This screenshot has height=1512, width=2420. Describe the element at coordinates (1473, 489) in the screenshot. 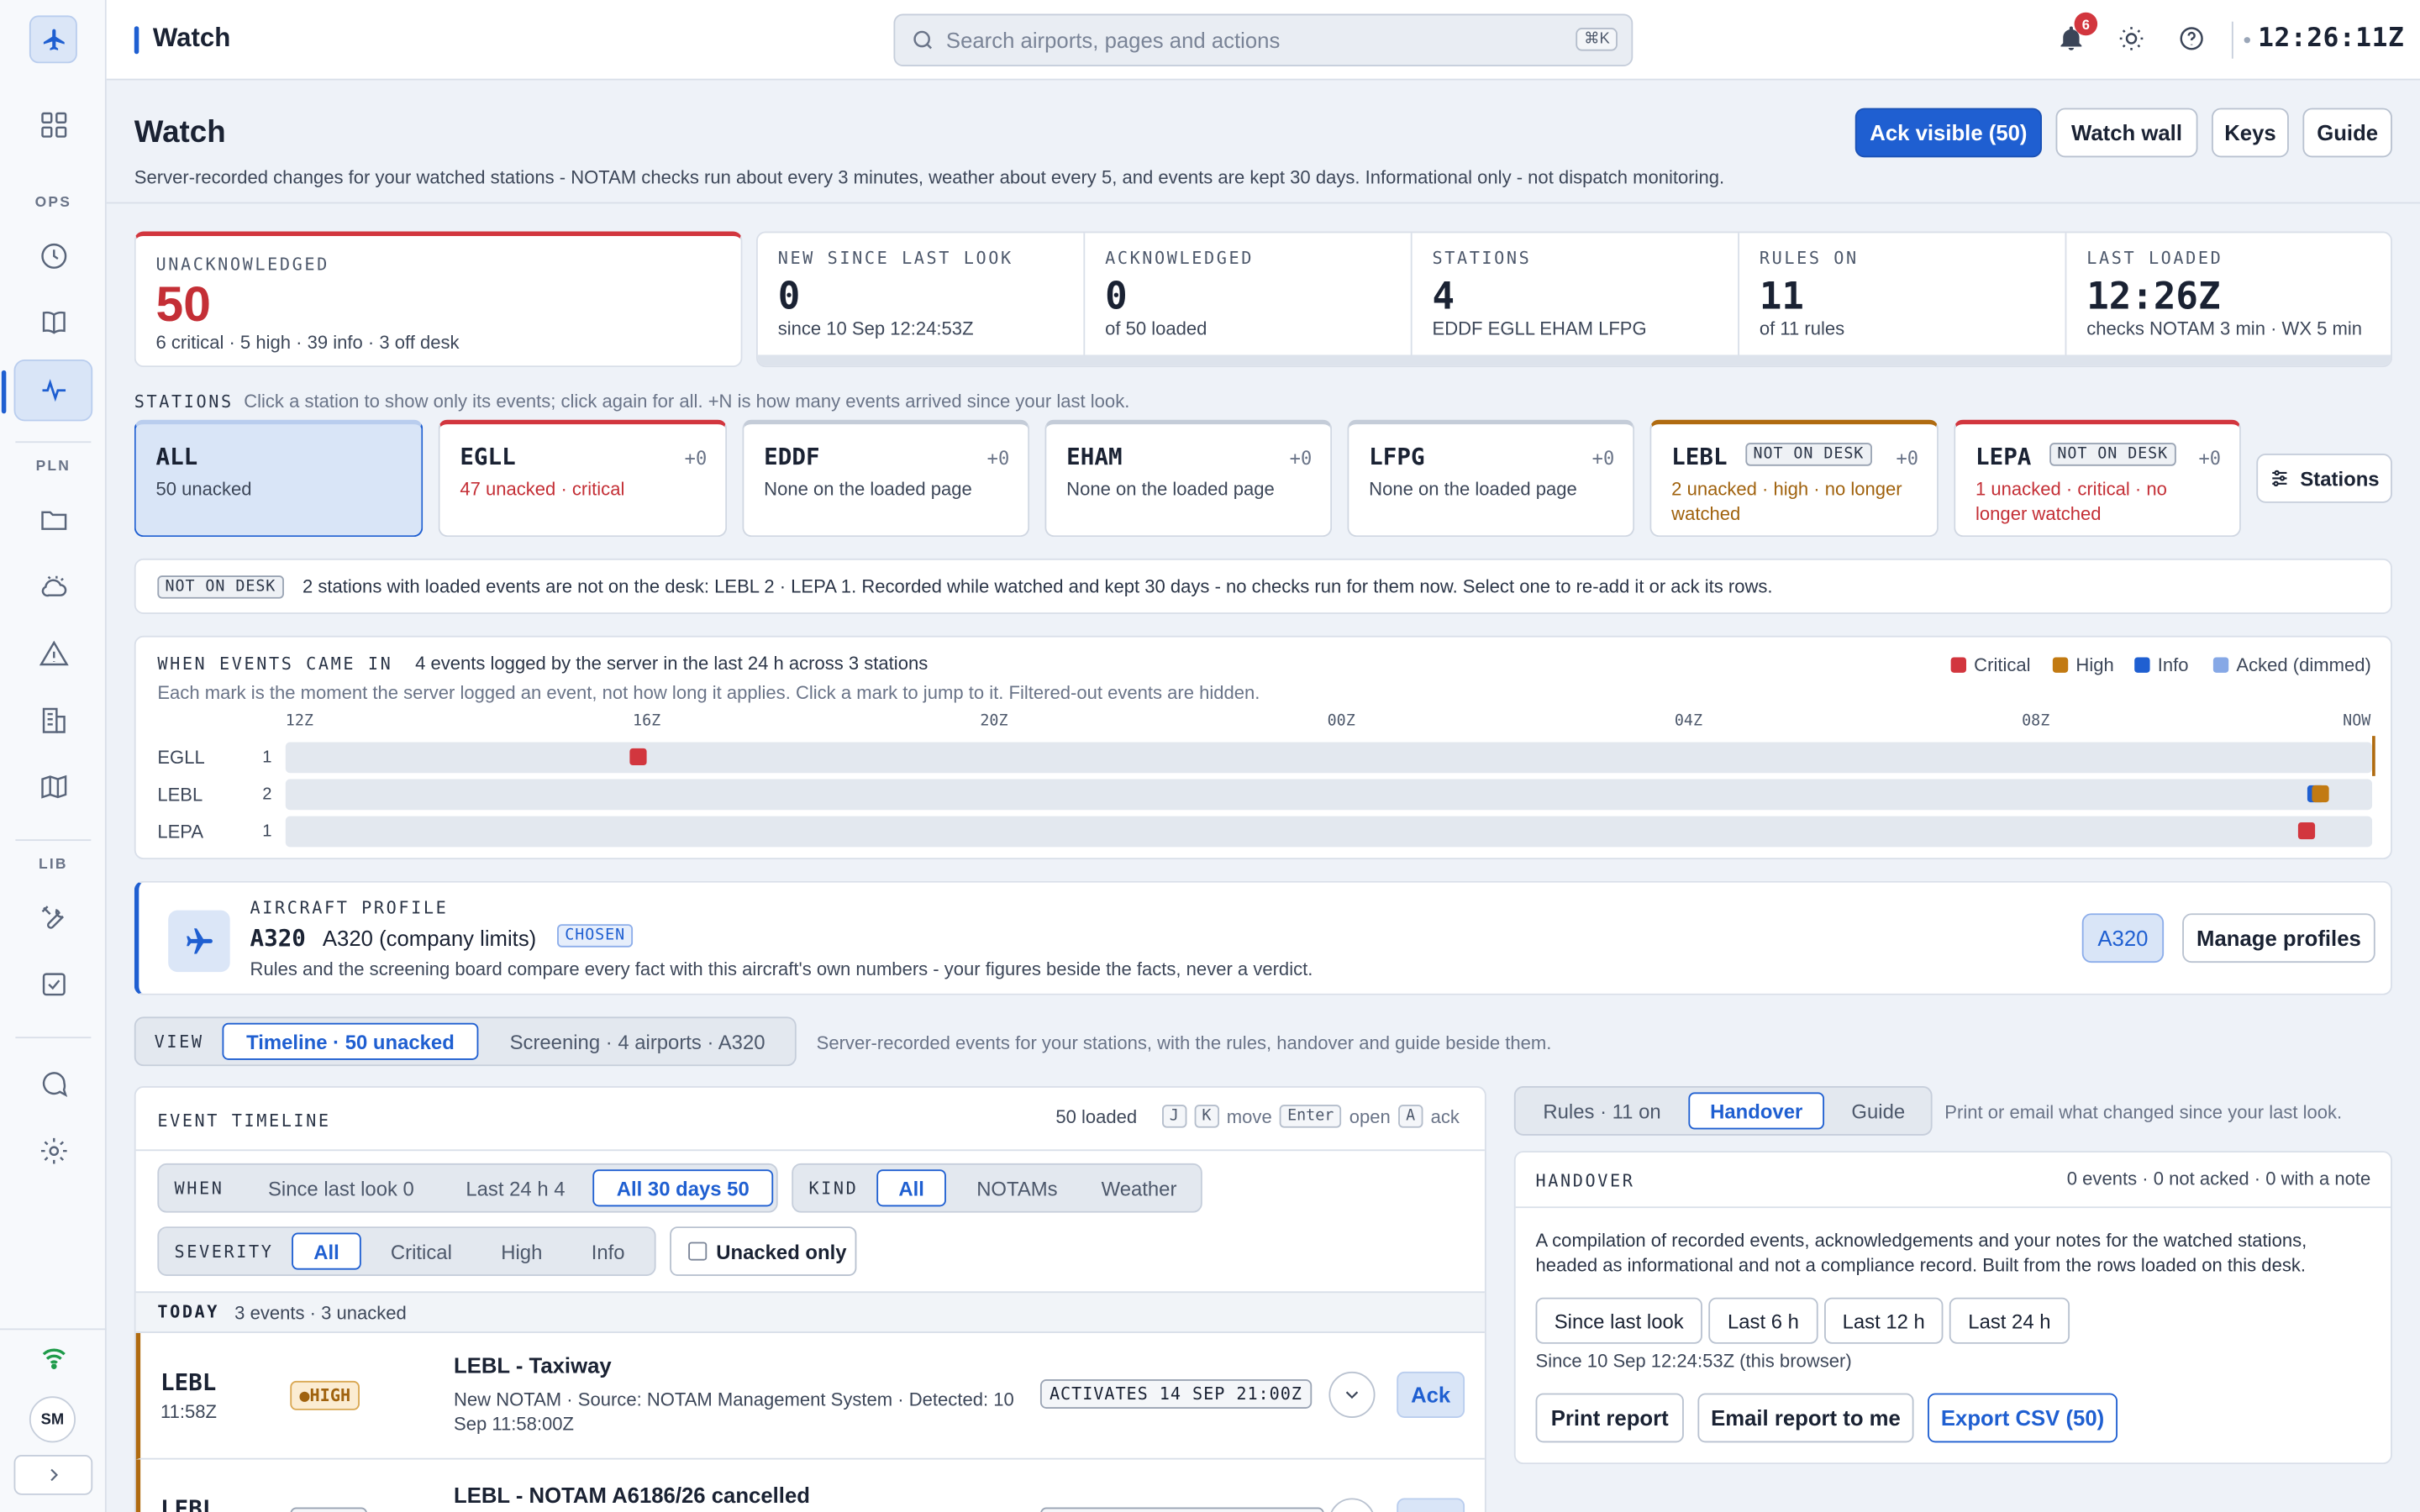

I see `station-summary: None on the loaded page` at that location.